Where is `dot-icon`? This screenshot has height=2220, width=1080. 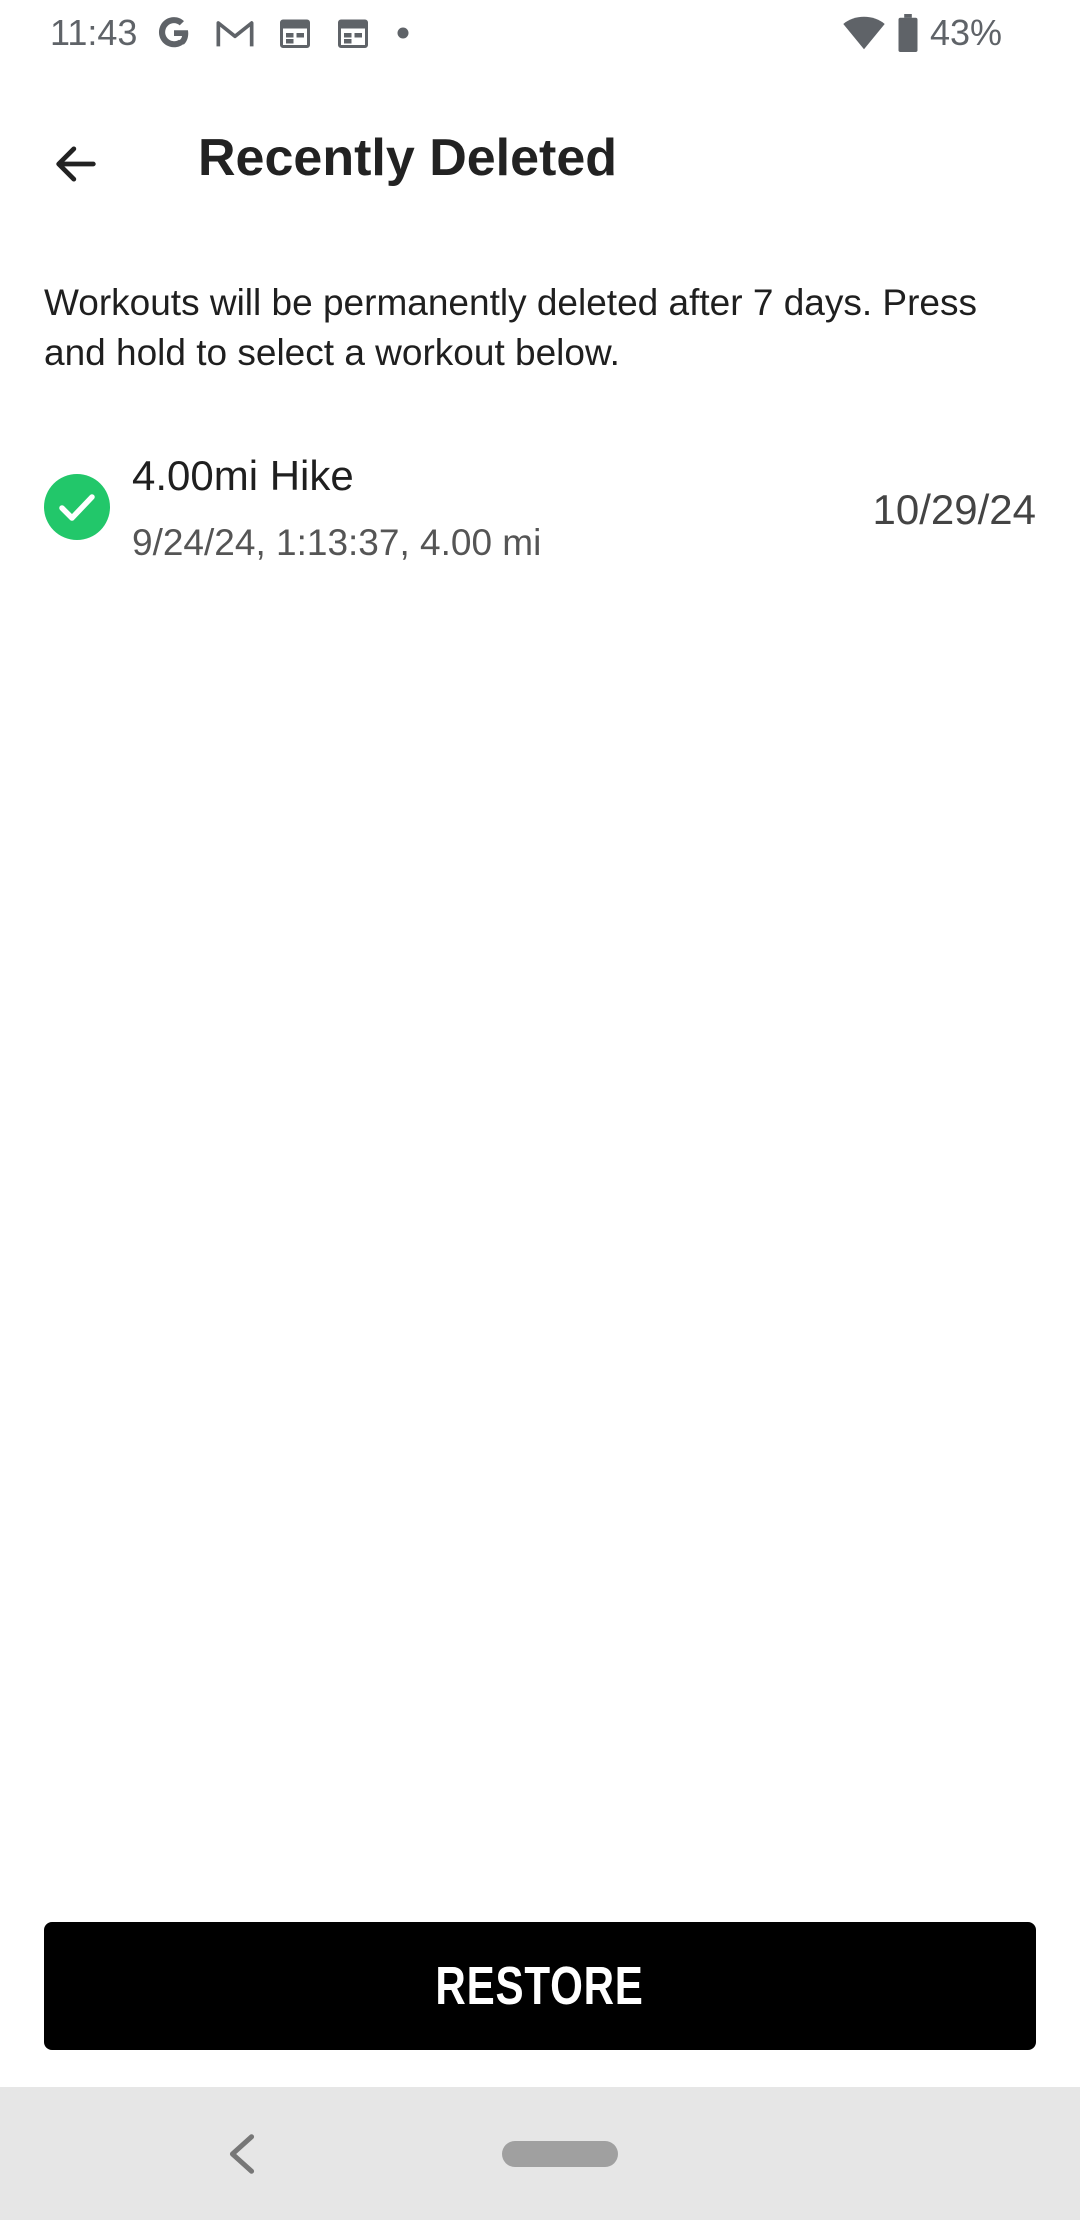 dot-icon is located at coordinates (403, 33).